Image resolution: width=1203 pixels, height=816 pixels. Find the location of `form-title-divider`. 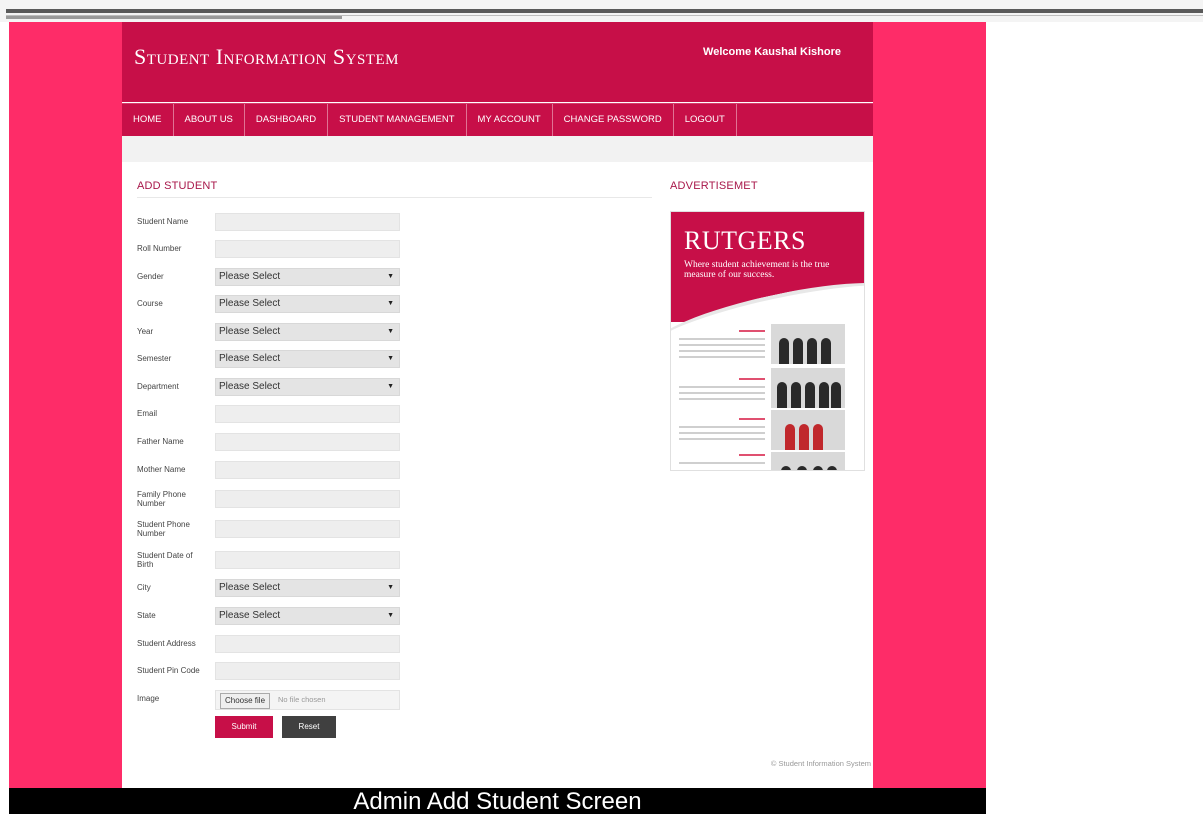

form-title-divider is located at coordinates (394, 197).